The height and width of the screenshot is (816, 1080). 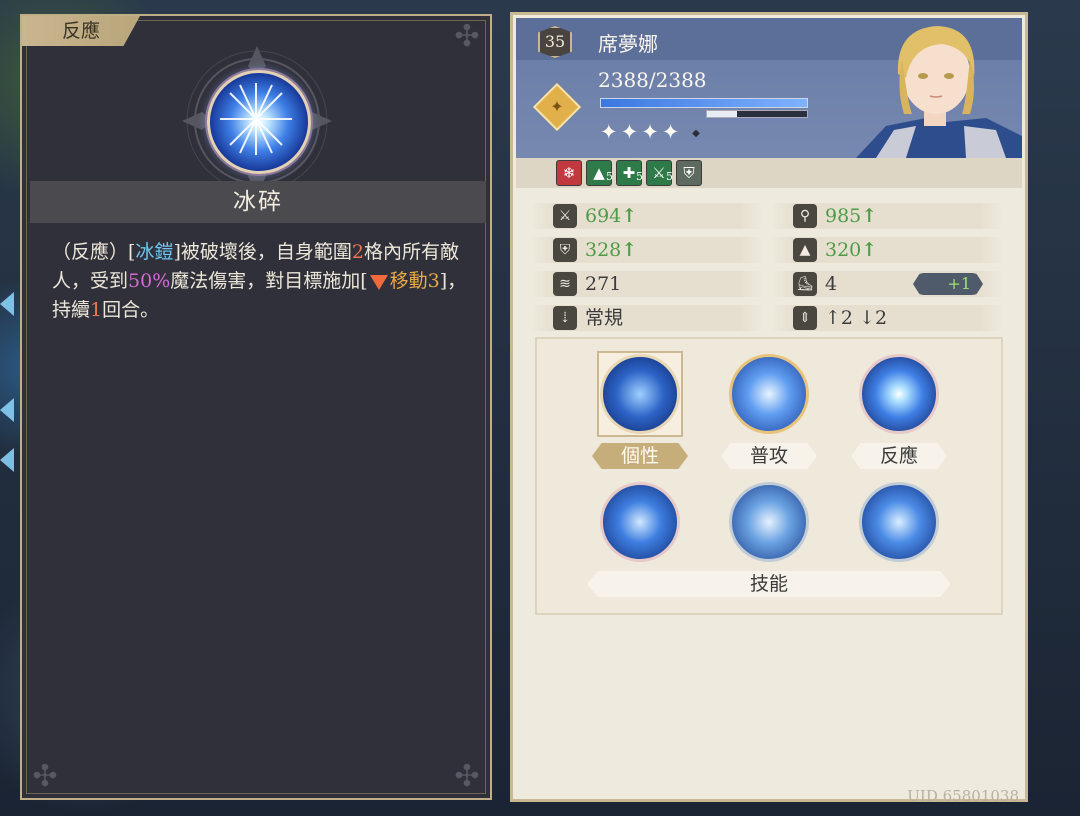 I want to click on movement-bonus-badge: +1, so click(x=948, y=284).